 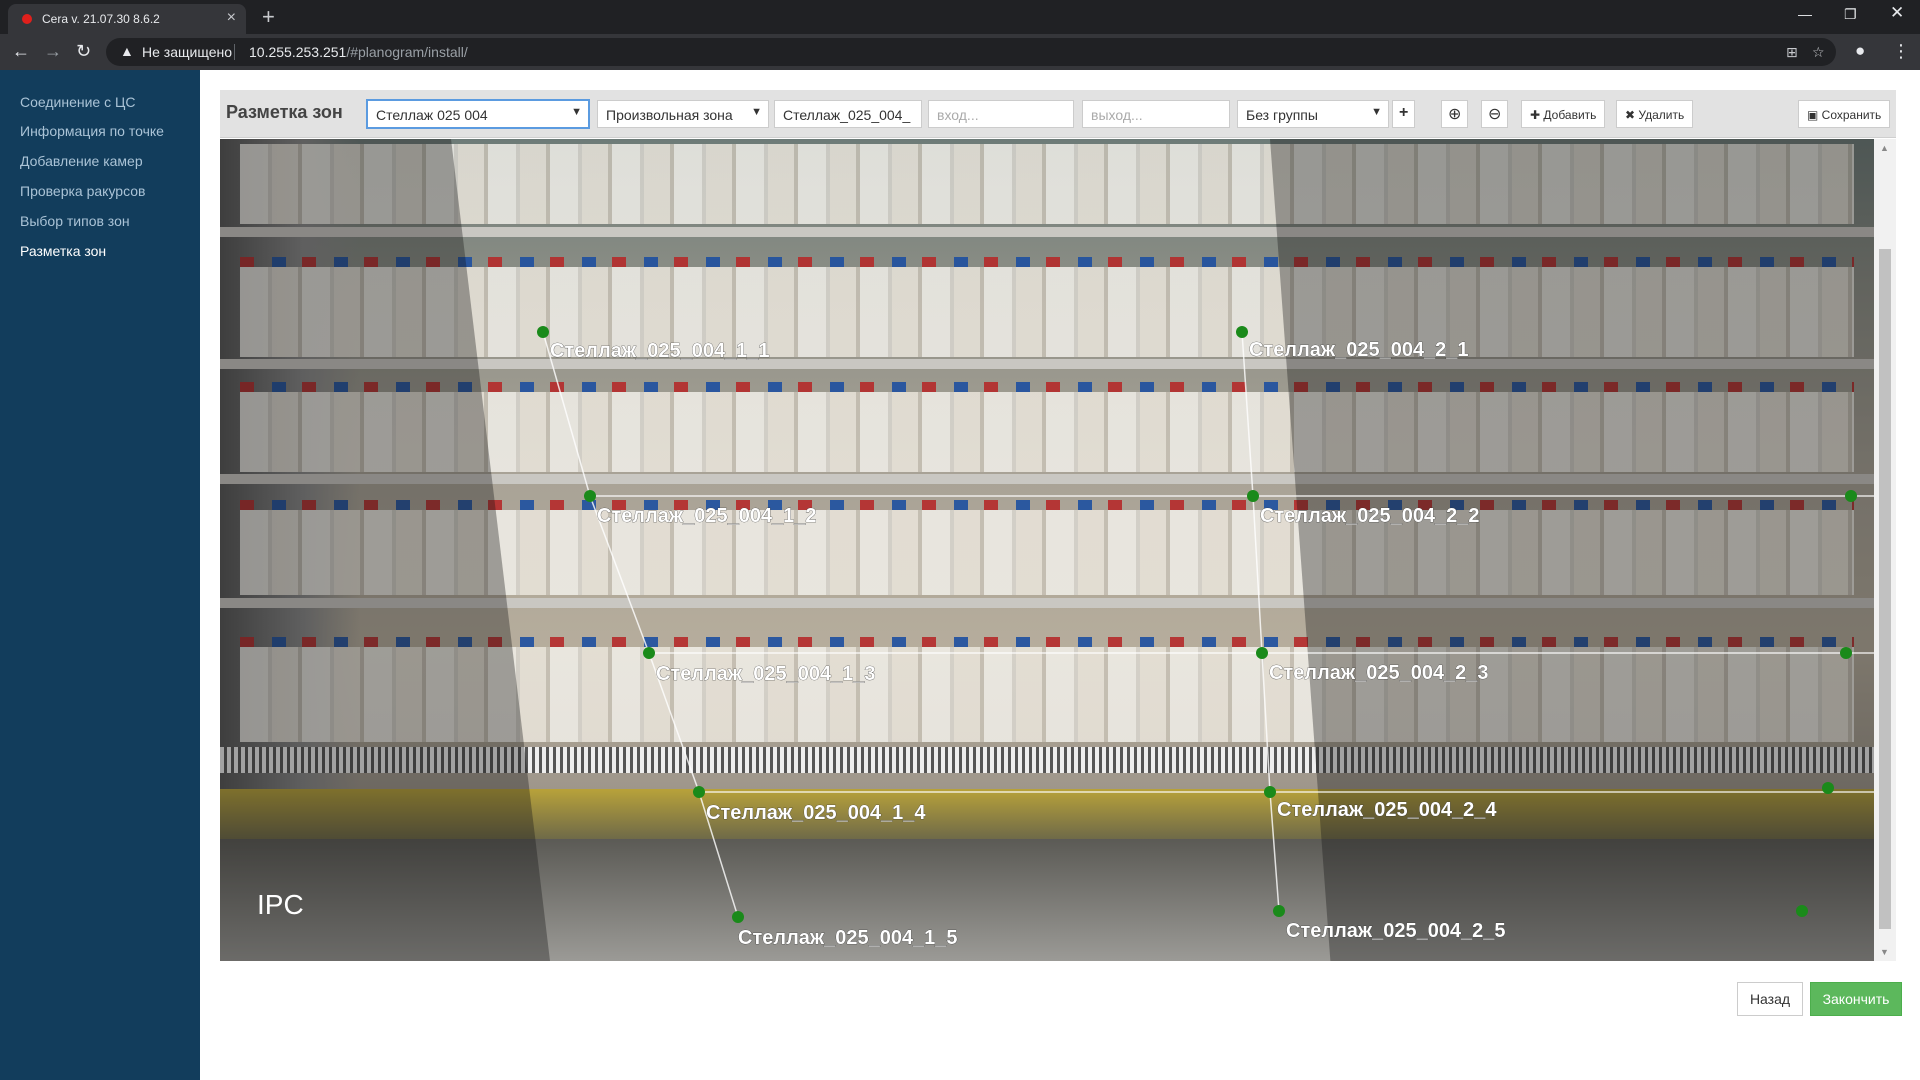 I want to click on plus-icon: +, so click(x=1404, y=112).